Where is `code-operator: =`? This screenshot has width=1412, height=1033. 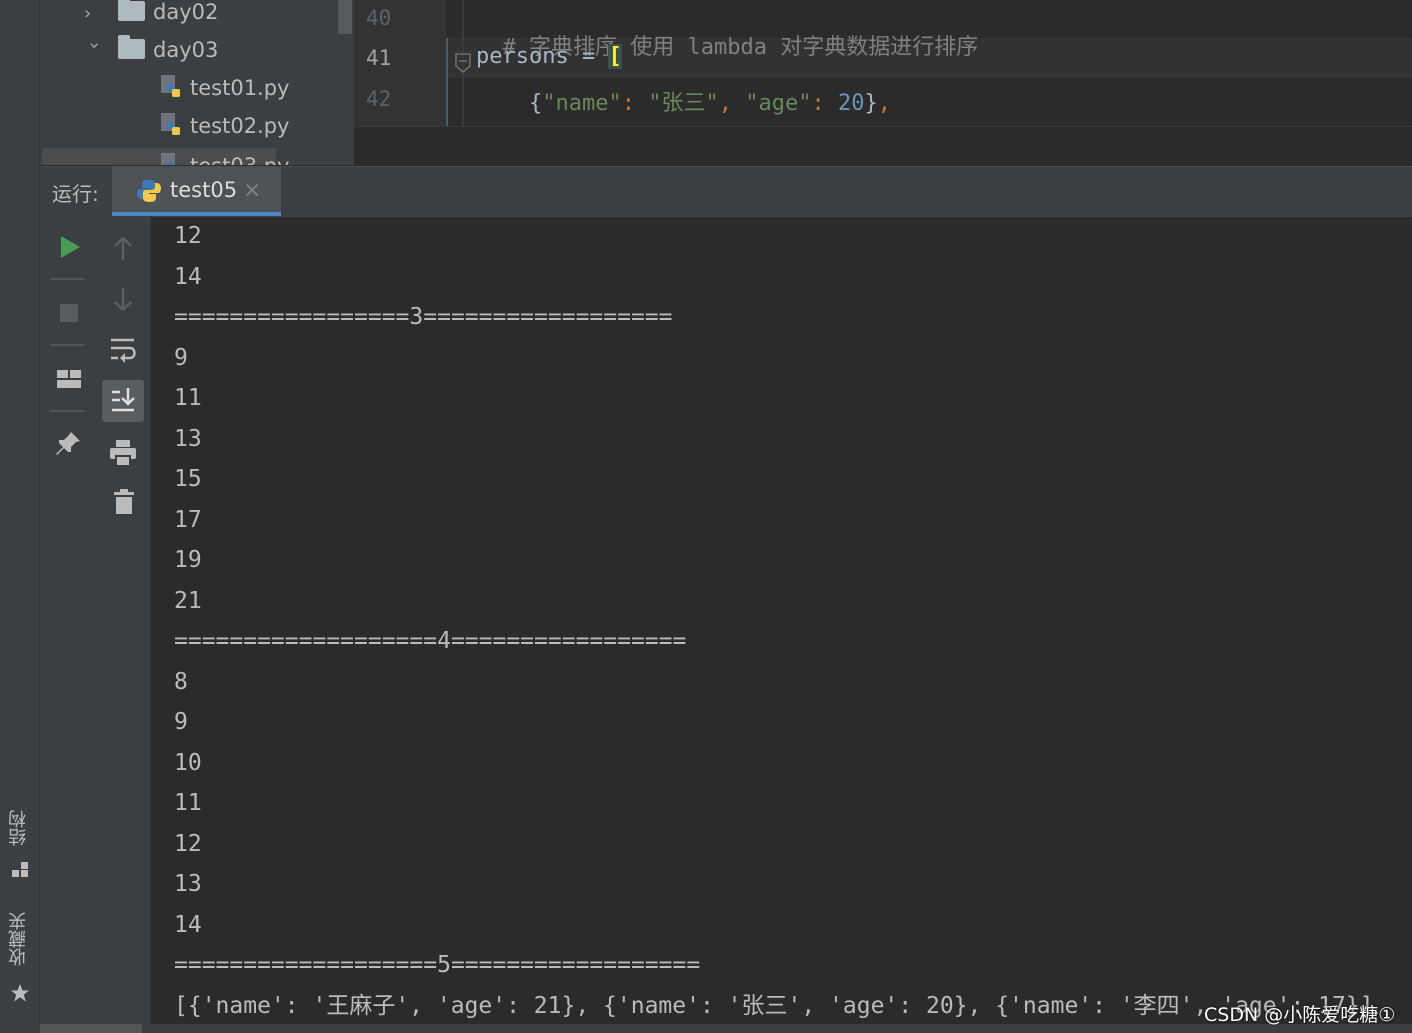 code-operator: = is located at coordinates (588, 56).